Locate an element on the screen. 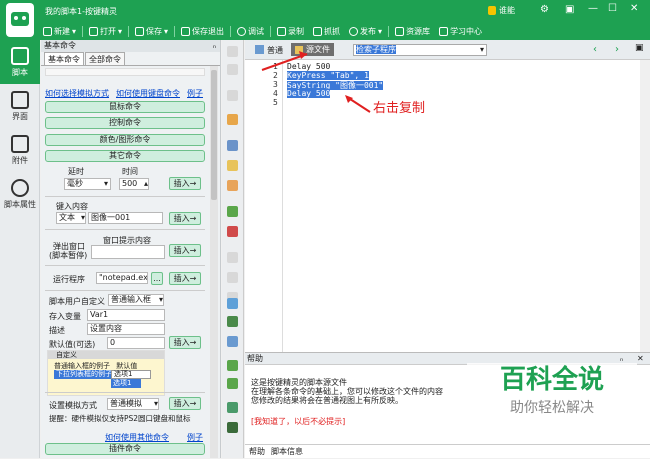 This screenshot has width=650, height=459. group-plugin-commands: 插件命令 is located at coordinates (125, 449).